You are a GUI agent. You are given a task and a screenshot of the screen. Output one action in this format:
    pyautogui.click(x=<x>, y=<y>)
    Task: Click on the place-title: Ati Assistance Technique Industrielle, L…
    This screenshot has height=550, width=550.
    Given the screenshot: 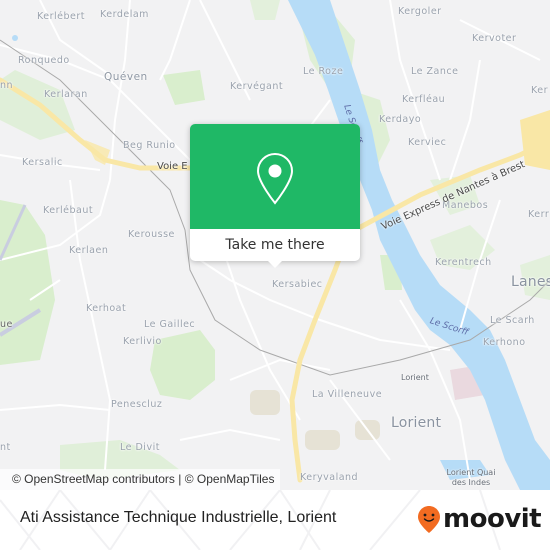 What is the action you would take?
    pyautogui.click(x=178, y=517)
    